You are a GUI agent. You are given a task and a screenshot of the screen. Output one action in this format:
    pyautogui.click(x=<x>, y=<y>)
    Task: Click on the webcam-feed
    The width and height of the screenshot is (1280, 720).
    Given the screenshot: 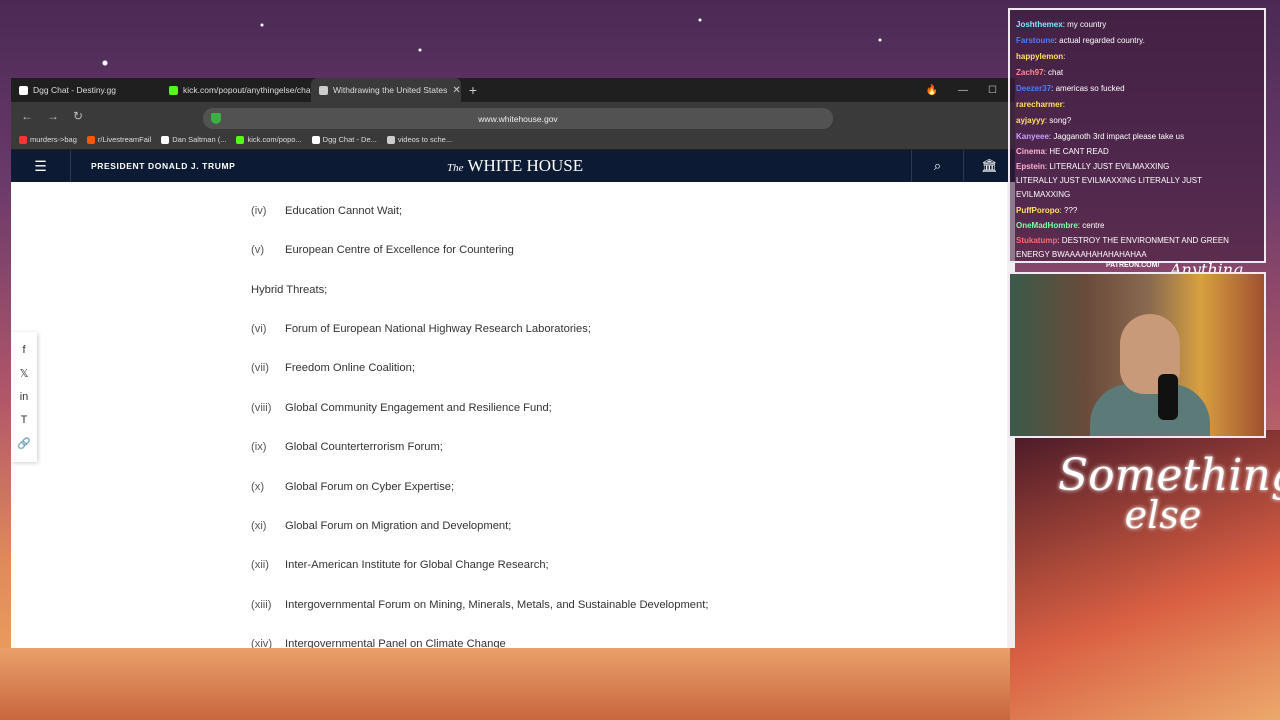 What is the action you would take?
    pyautogui.click(x=1137, y=355)
    